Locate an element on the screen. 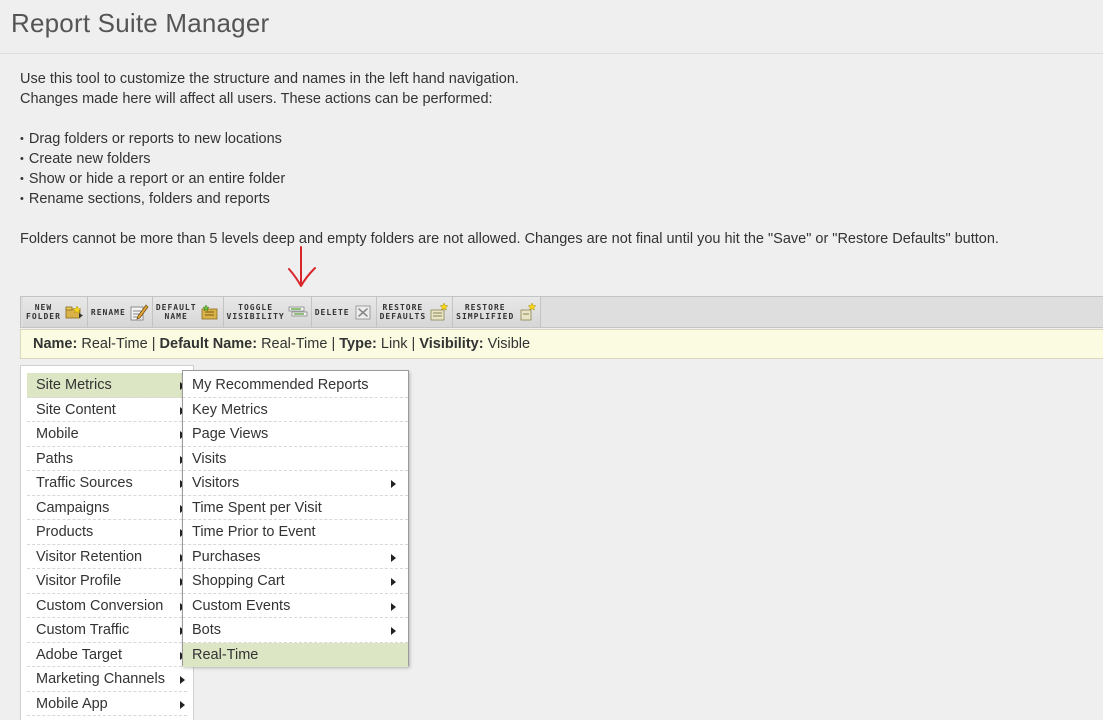 Image resolution: width=1103 pixels, height=720 pixels. submenu-item-label: Visits is located at coordinates (209, 458).